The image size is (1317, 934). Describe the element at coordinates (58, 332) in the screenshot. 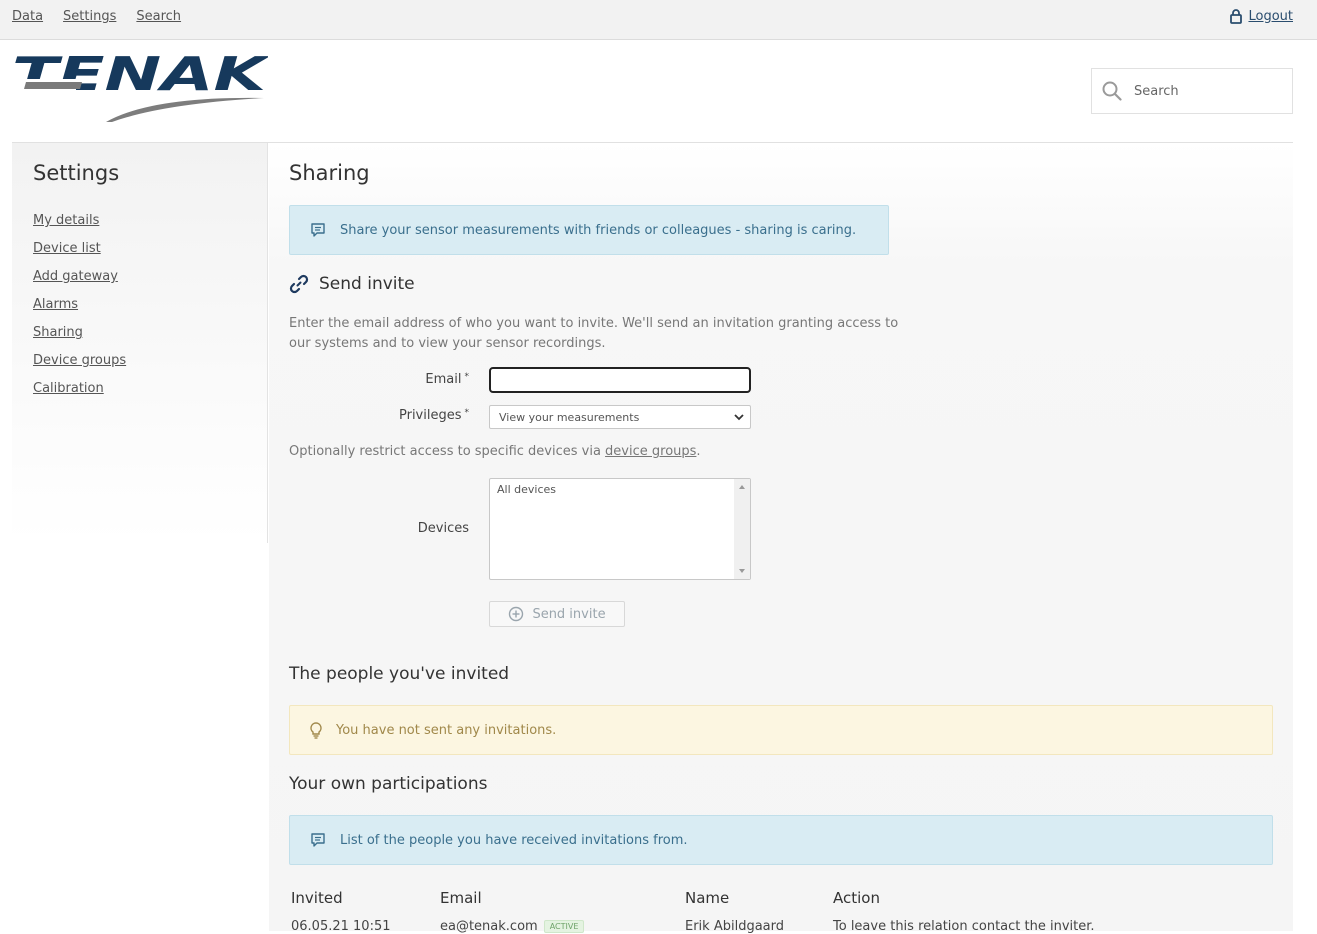

I see `sidebar-item-sharing: Sharing` at that location.